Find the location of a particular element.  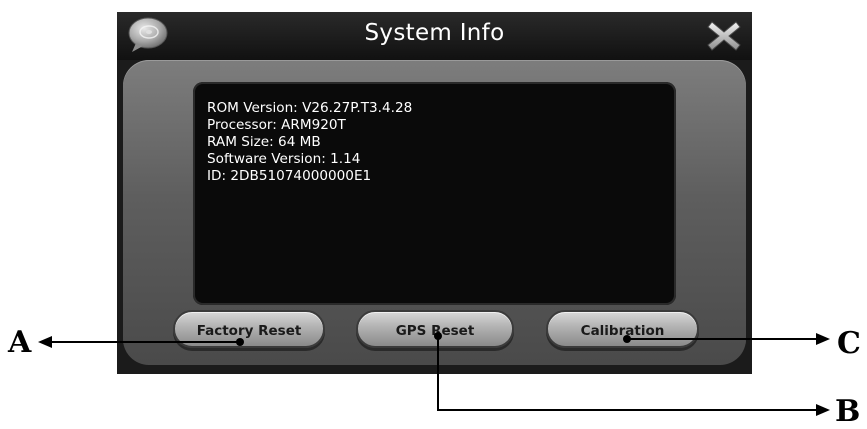

callout-b-arrowhead is located at coordinates (823, 410).